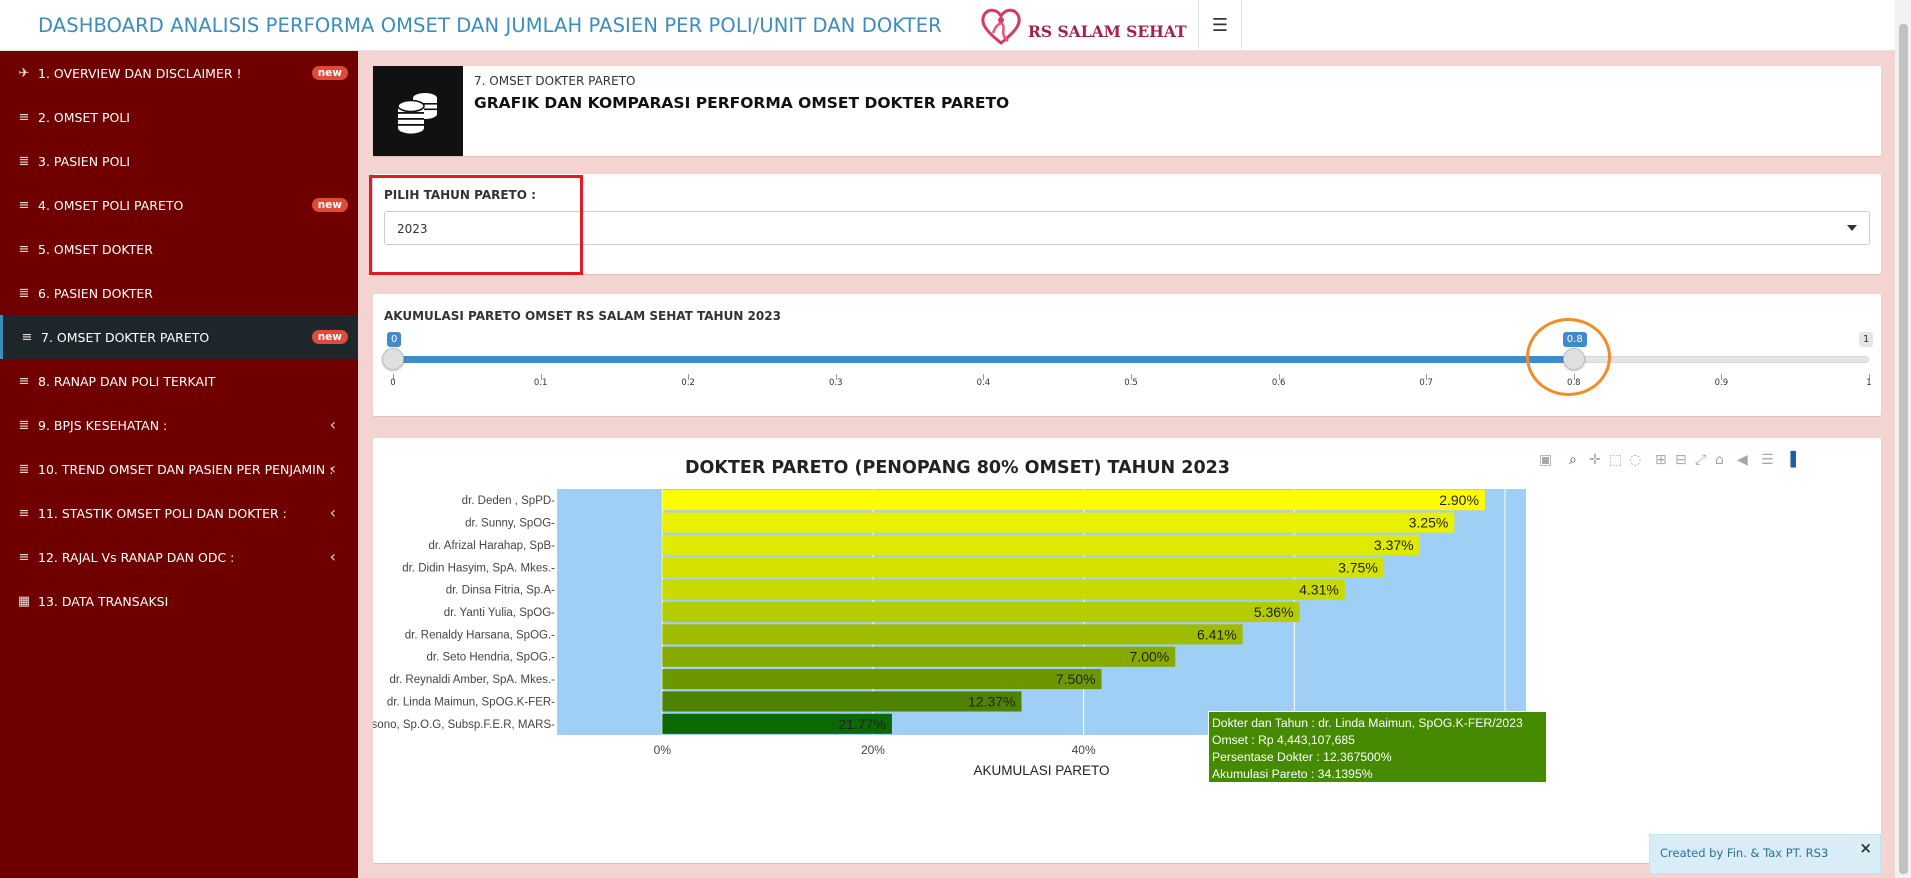  I want to click on slider-tick-label: 0.9, so click(1721, 383).